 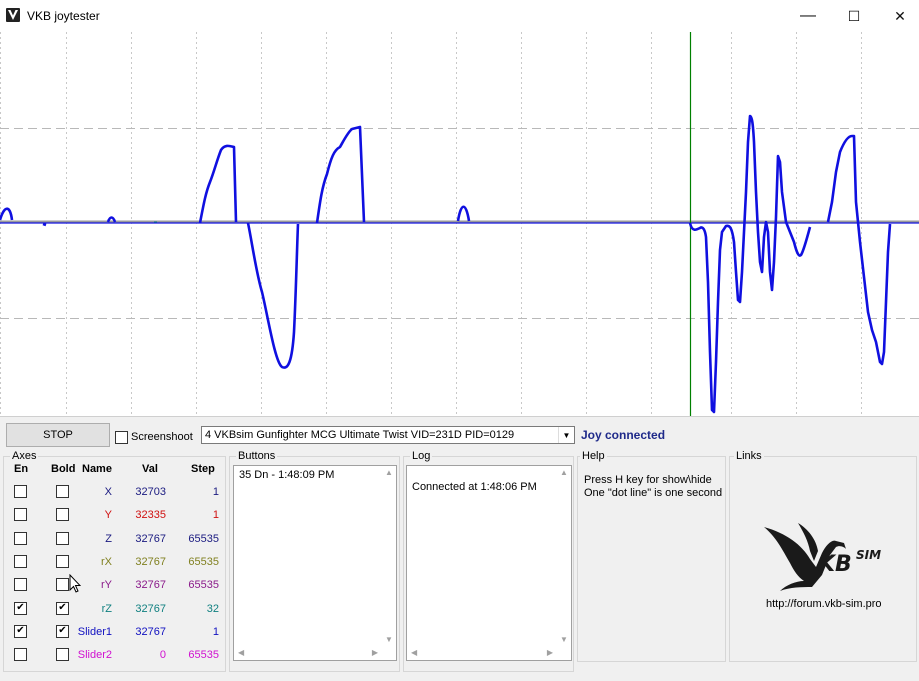 What do you see at coordinates (108, 538) in the screenshot?
I see `axis-name: Z` at bounding box center [108, 538].